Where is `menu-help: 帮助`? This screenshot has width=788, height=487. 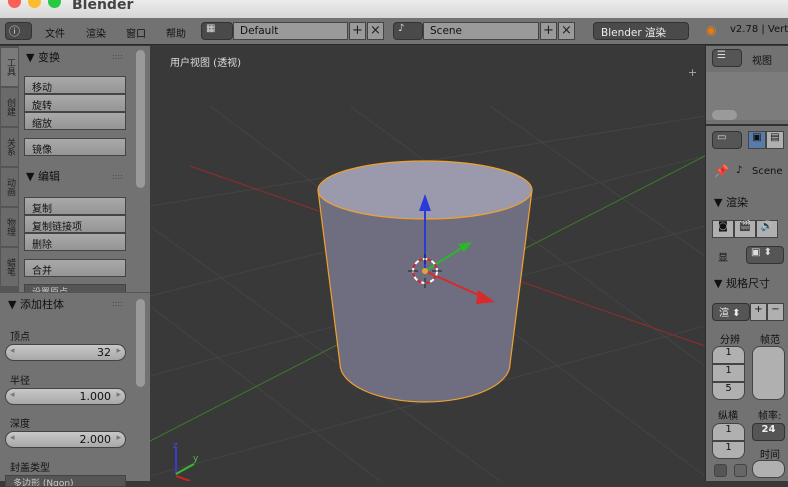
menu-help: 帮助 is located at coordinates (176, 32).